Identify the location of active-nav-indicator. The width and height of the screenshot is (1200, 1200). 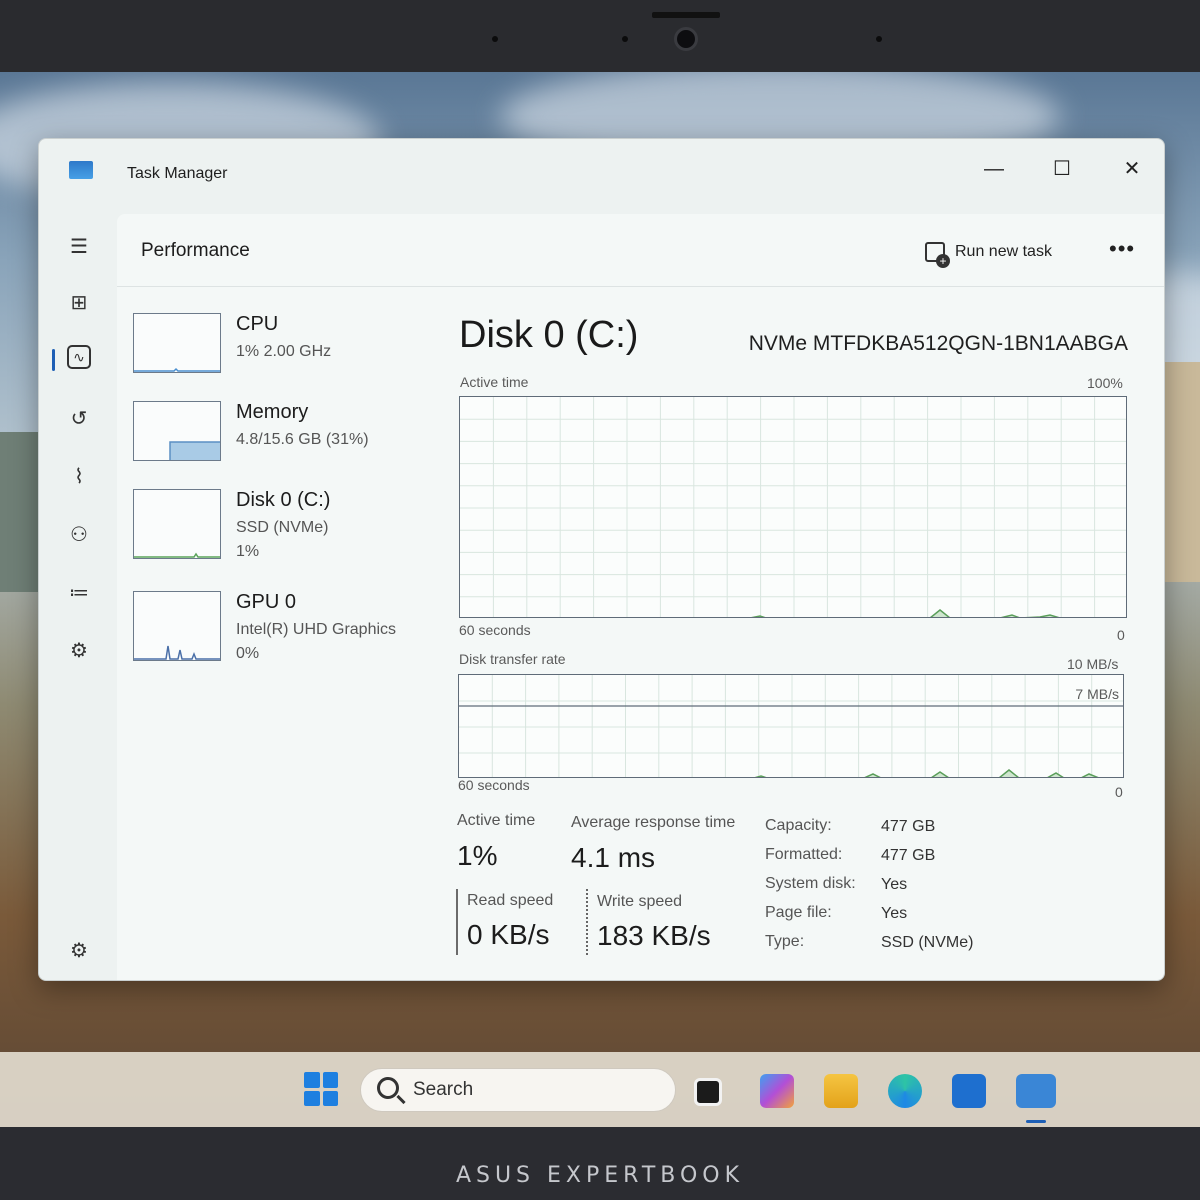
(53, 360).